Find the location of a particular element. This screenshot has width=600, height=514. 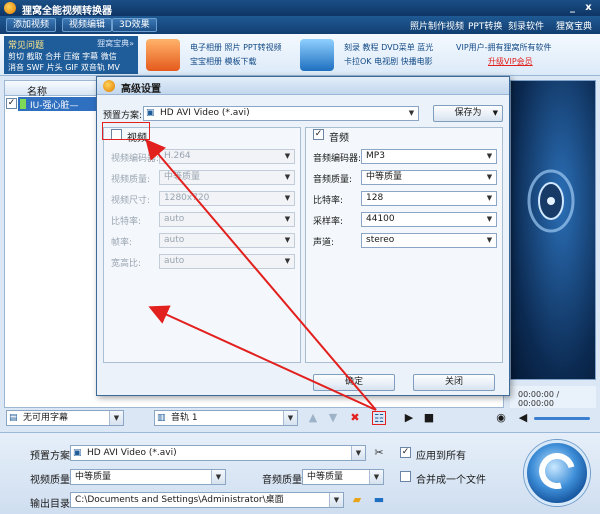

faq-links-row-2: 消音 SWF 片头 GIF 双音轨 MV is located at coordinates (64, 67).